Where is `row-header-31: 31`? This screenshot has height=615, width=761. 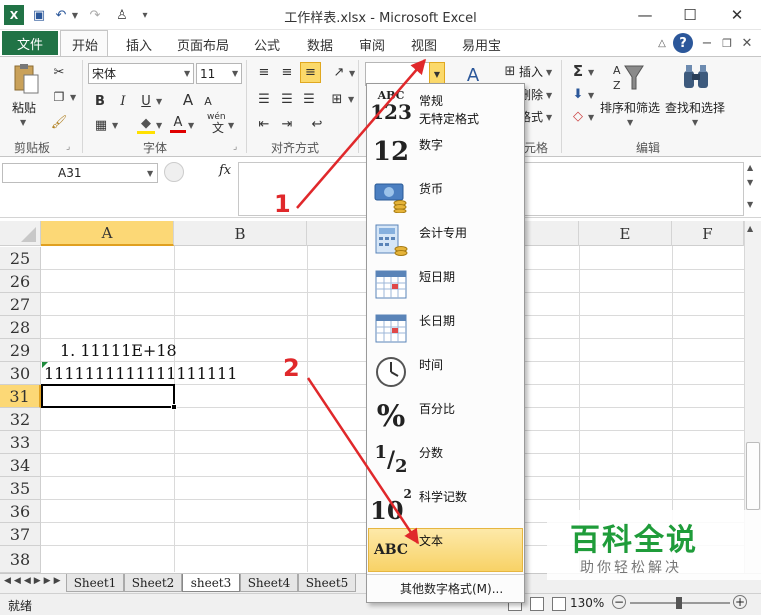
row-header-31: 31 is located at coordinates (20, 396).